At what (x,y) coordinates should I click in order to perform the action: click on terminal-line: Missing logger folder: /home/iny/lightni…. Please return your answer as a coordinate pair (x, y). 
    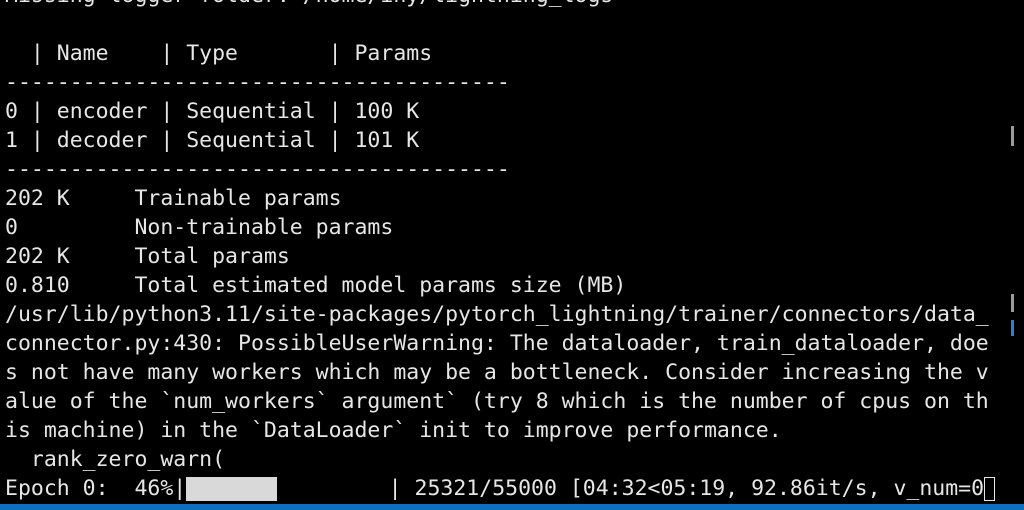
    Looking at the image, I should click on (500, 5).